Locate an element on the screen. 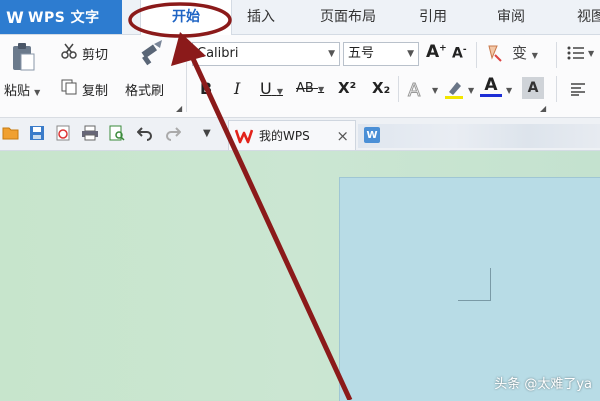 Image resolution: width=600 pixels, height=401 pixels. annotation-circle is located at coordinates (180, 20).